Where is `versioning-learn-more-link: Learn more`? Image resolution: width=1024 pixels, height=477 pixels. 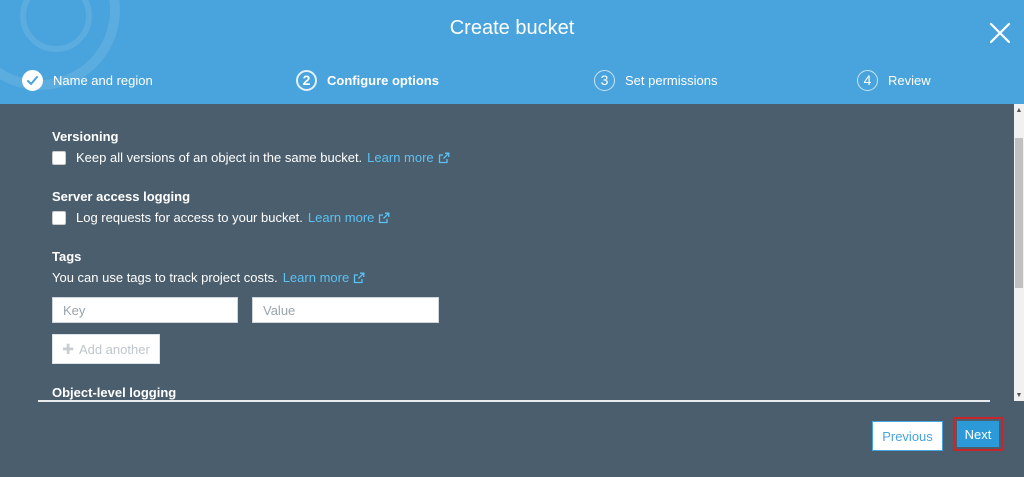
versioning-learn-more-link: Learn more is located at coordinates (408, 157).